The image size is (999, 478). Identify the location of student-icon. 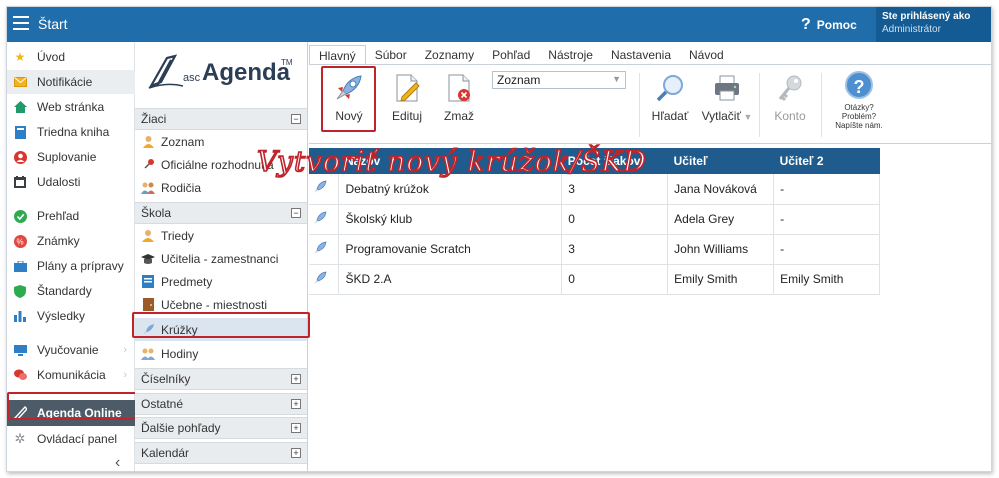
(148, 142).